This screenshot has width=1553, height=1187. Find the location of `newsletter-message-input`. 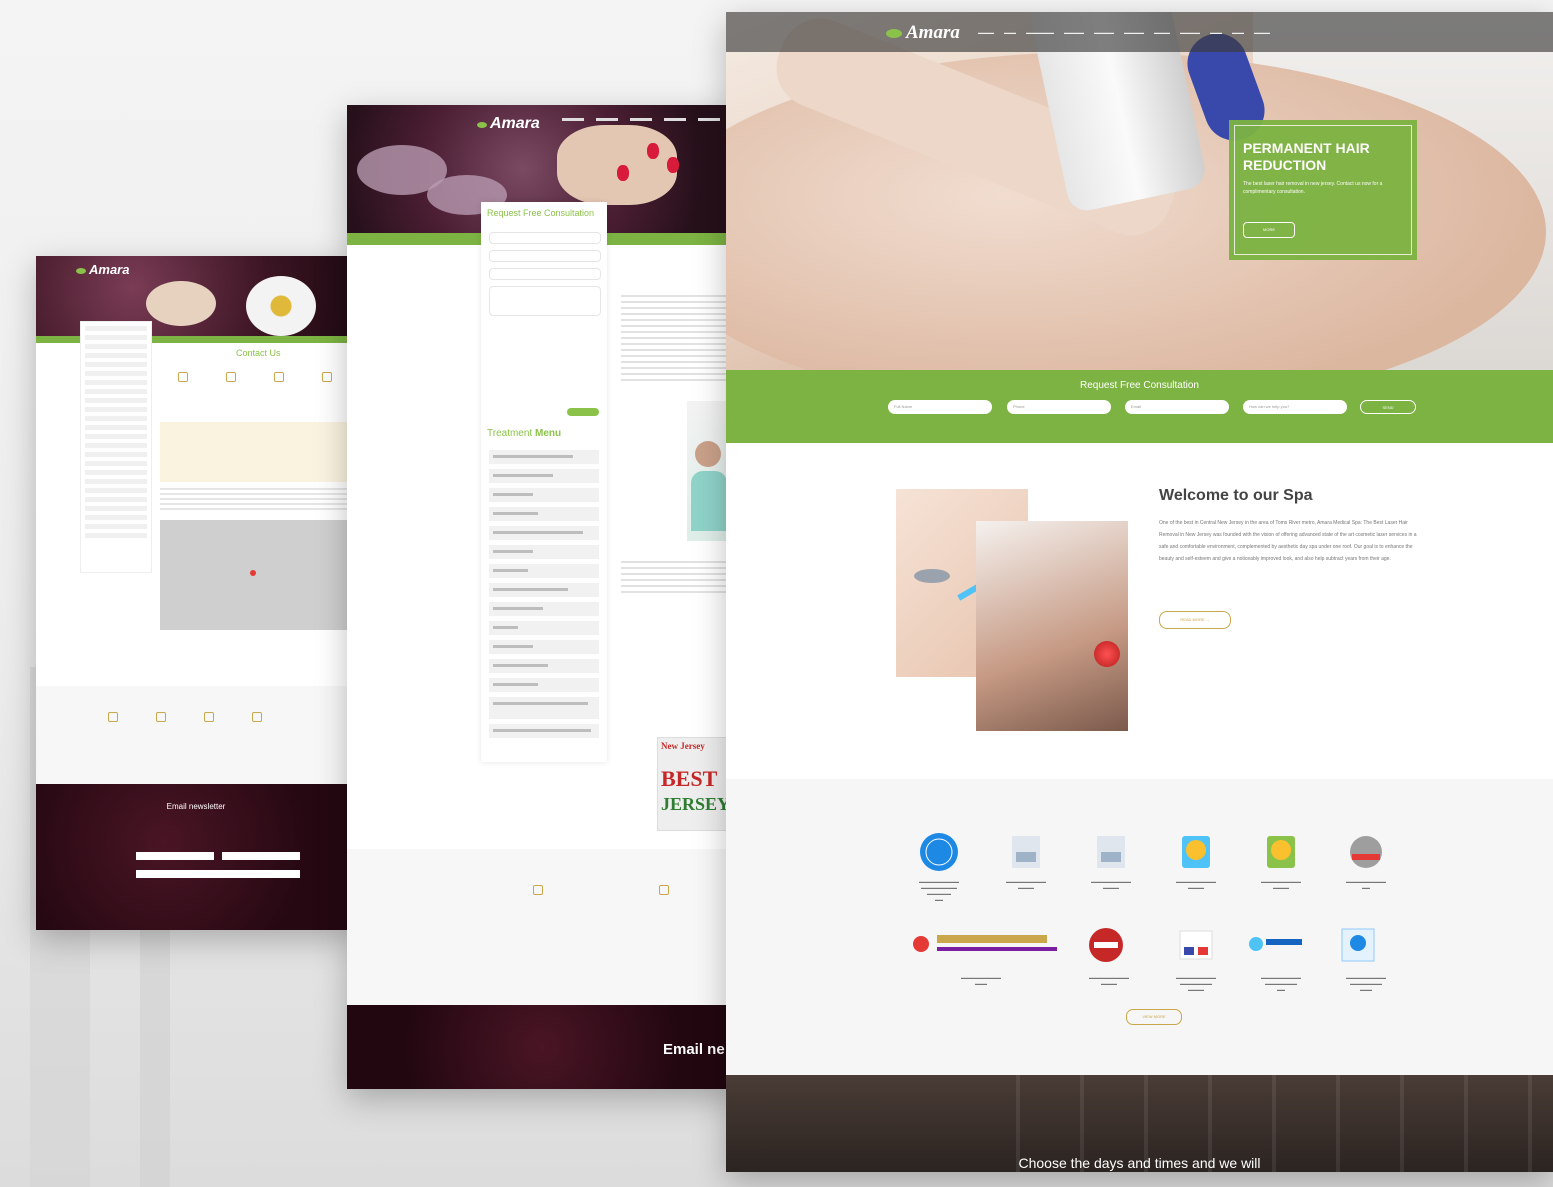

newsletter-message-input is located at coordinates (218, 874).